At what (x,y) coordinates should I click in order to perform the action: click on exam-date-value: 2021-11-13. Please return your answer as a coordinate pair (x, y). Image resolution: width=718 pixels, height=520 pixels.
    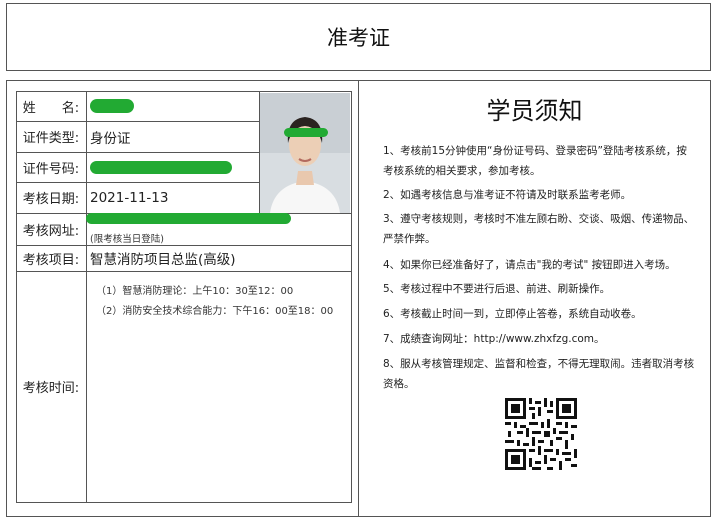
    Looking at the image, I should click on (129, 197).